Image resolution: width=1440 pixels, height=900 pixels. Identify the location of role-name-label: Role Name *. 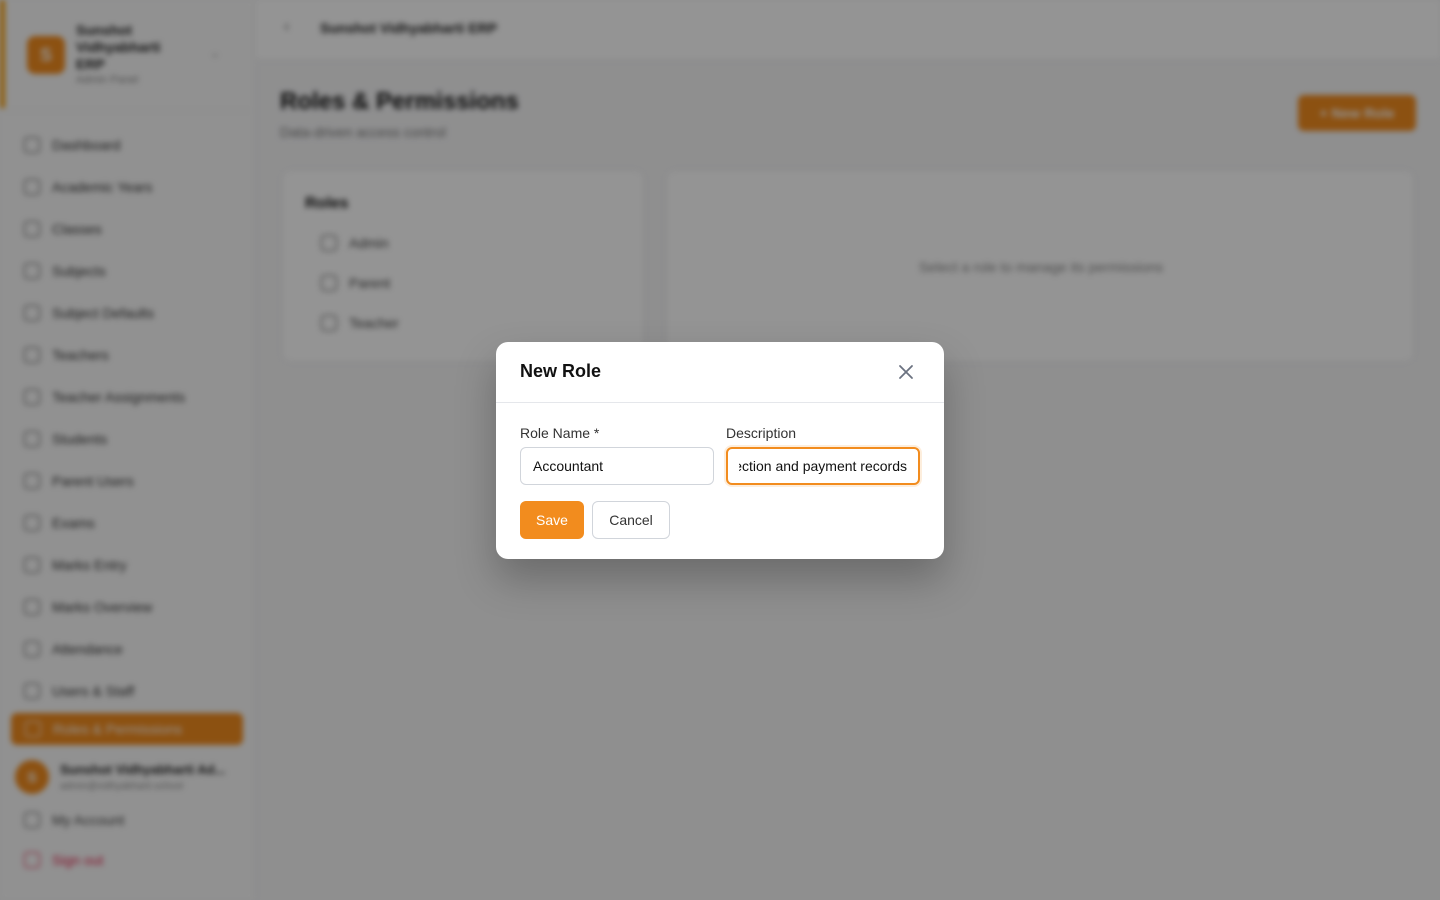
(560, 433).